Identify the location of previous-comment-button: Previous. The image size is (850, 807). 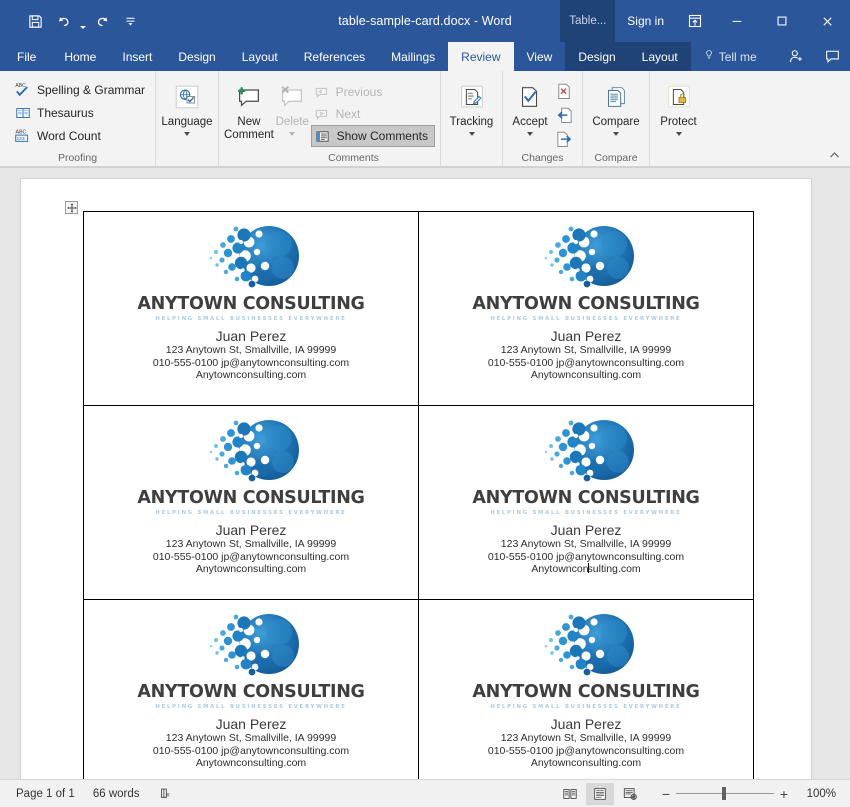
(373, 92).